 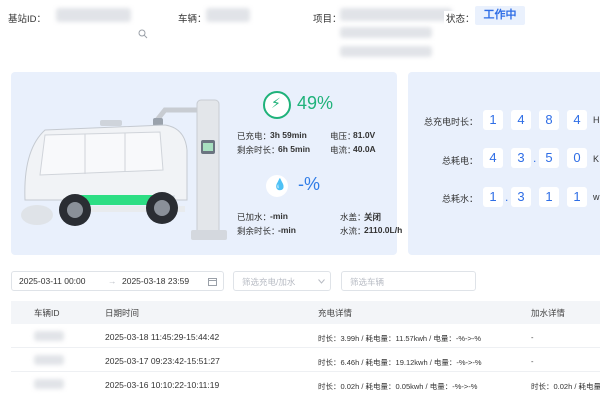 What do you see at coordinates (493, 120) in the screenshot?
I see `charge-time-digit: 1` at bounding box center [493, 120].